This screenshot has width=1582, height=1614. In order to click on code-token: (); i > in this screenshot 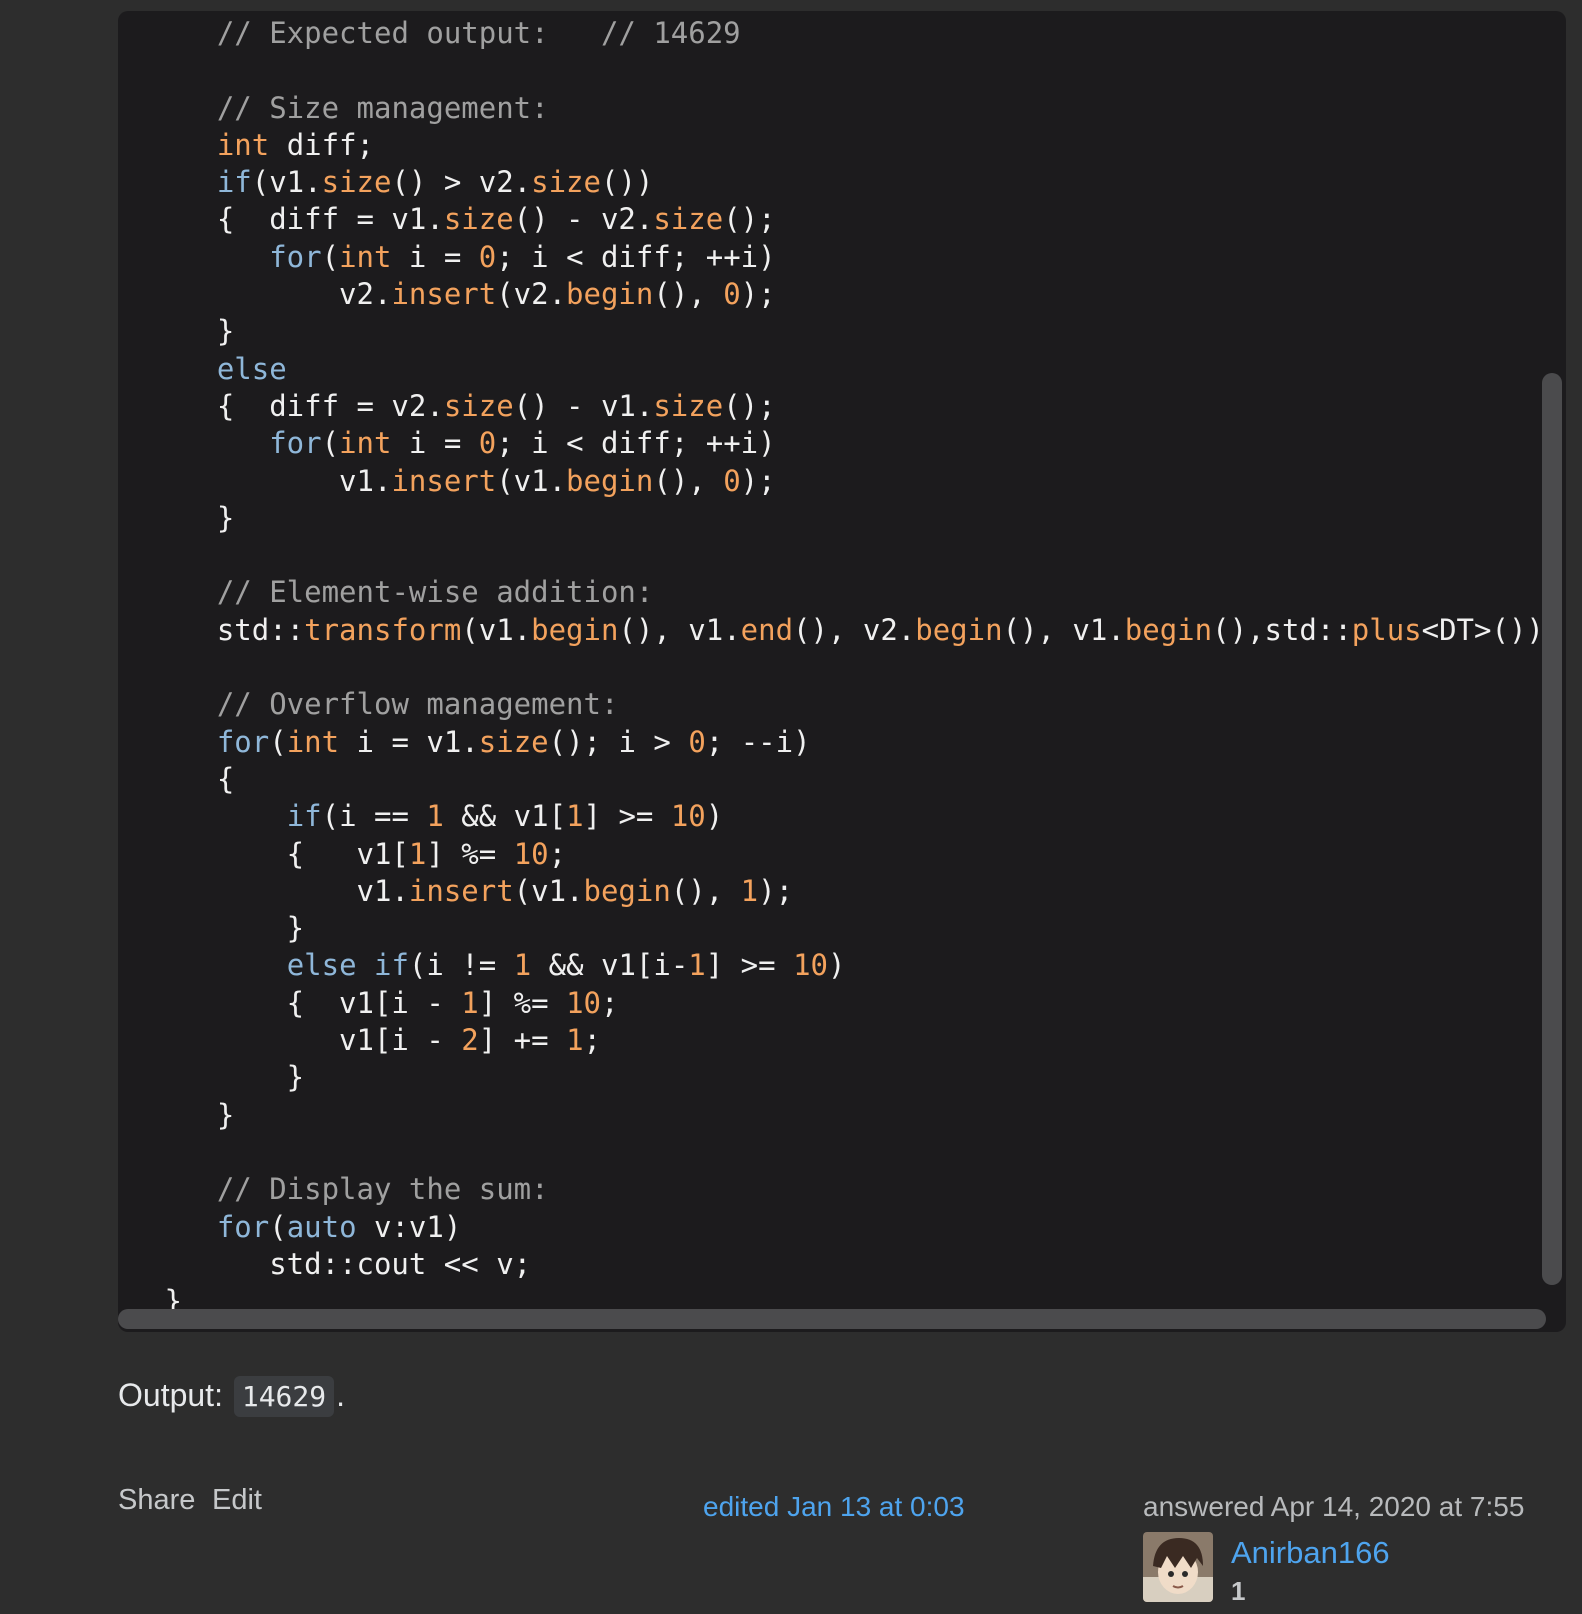, I will do `click(618, 741)`.